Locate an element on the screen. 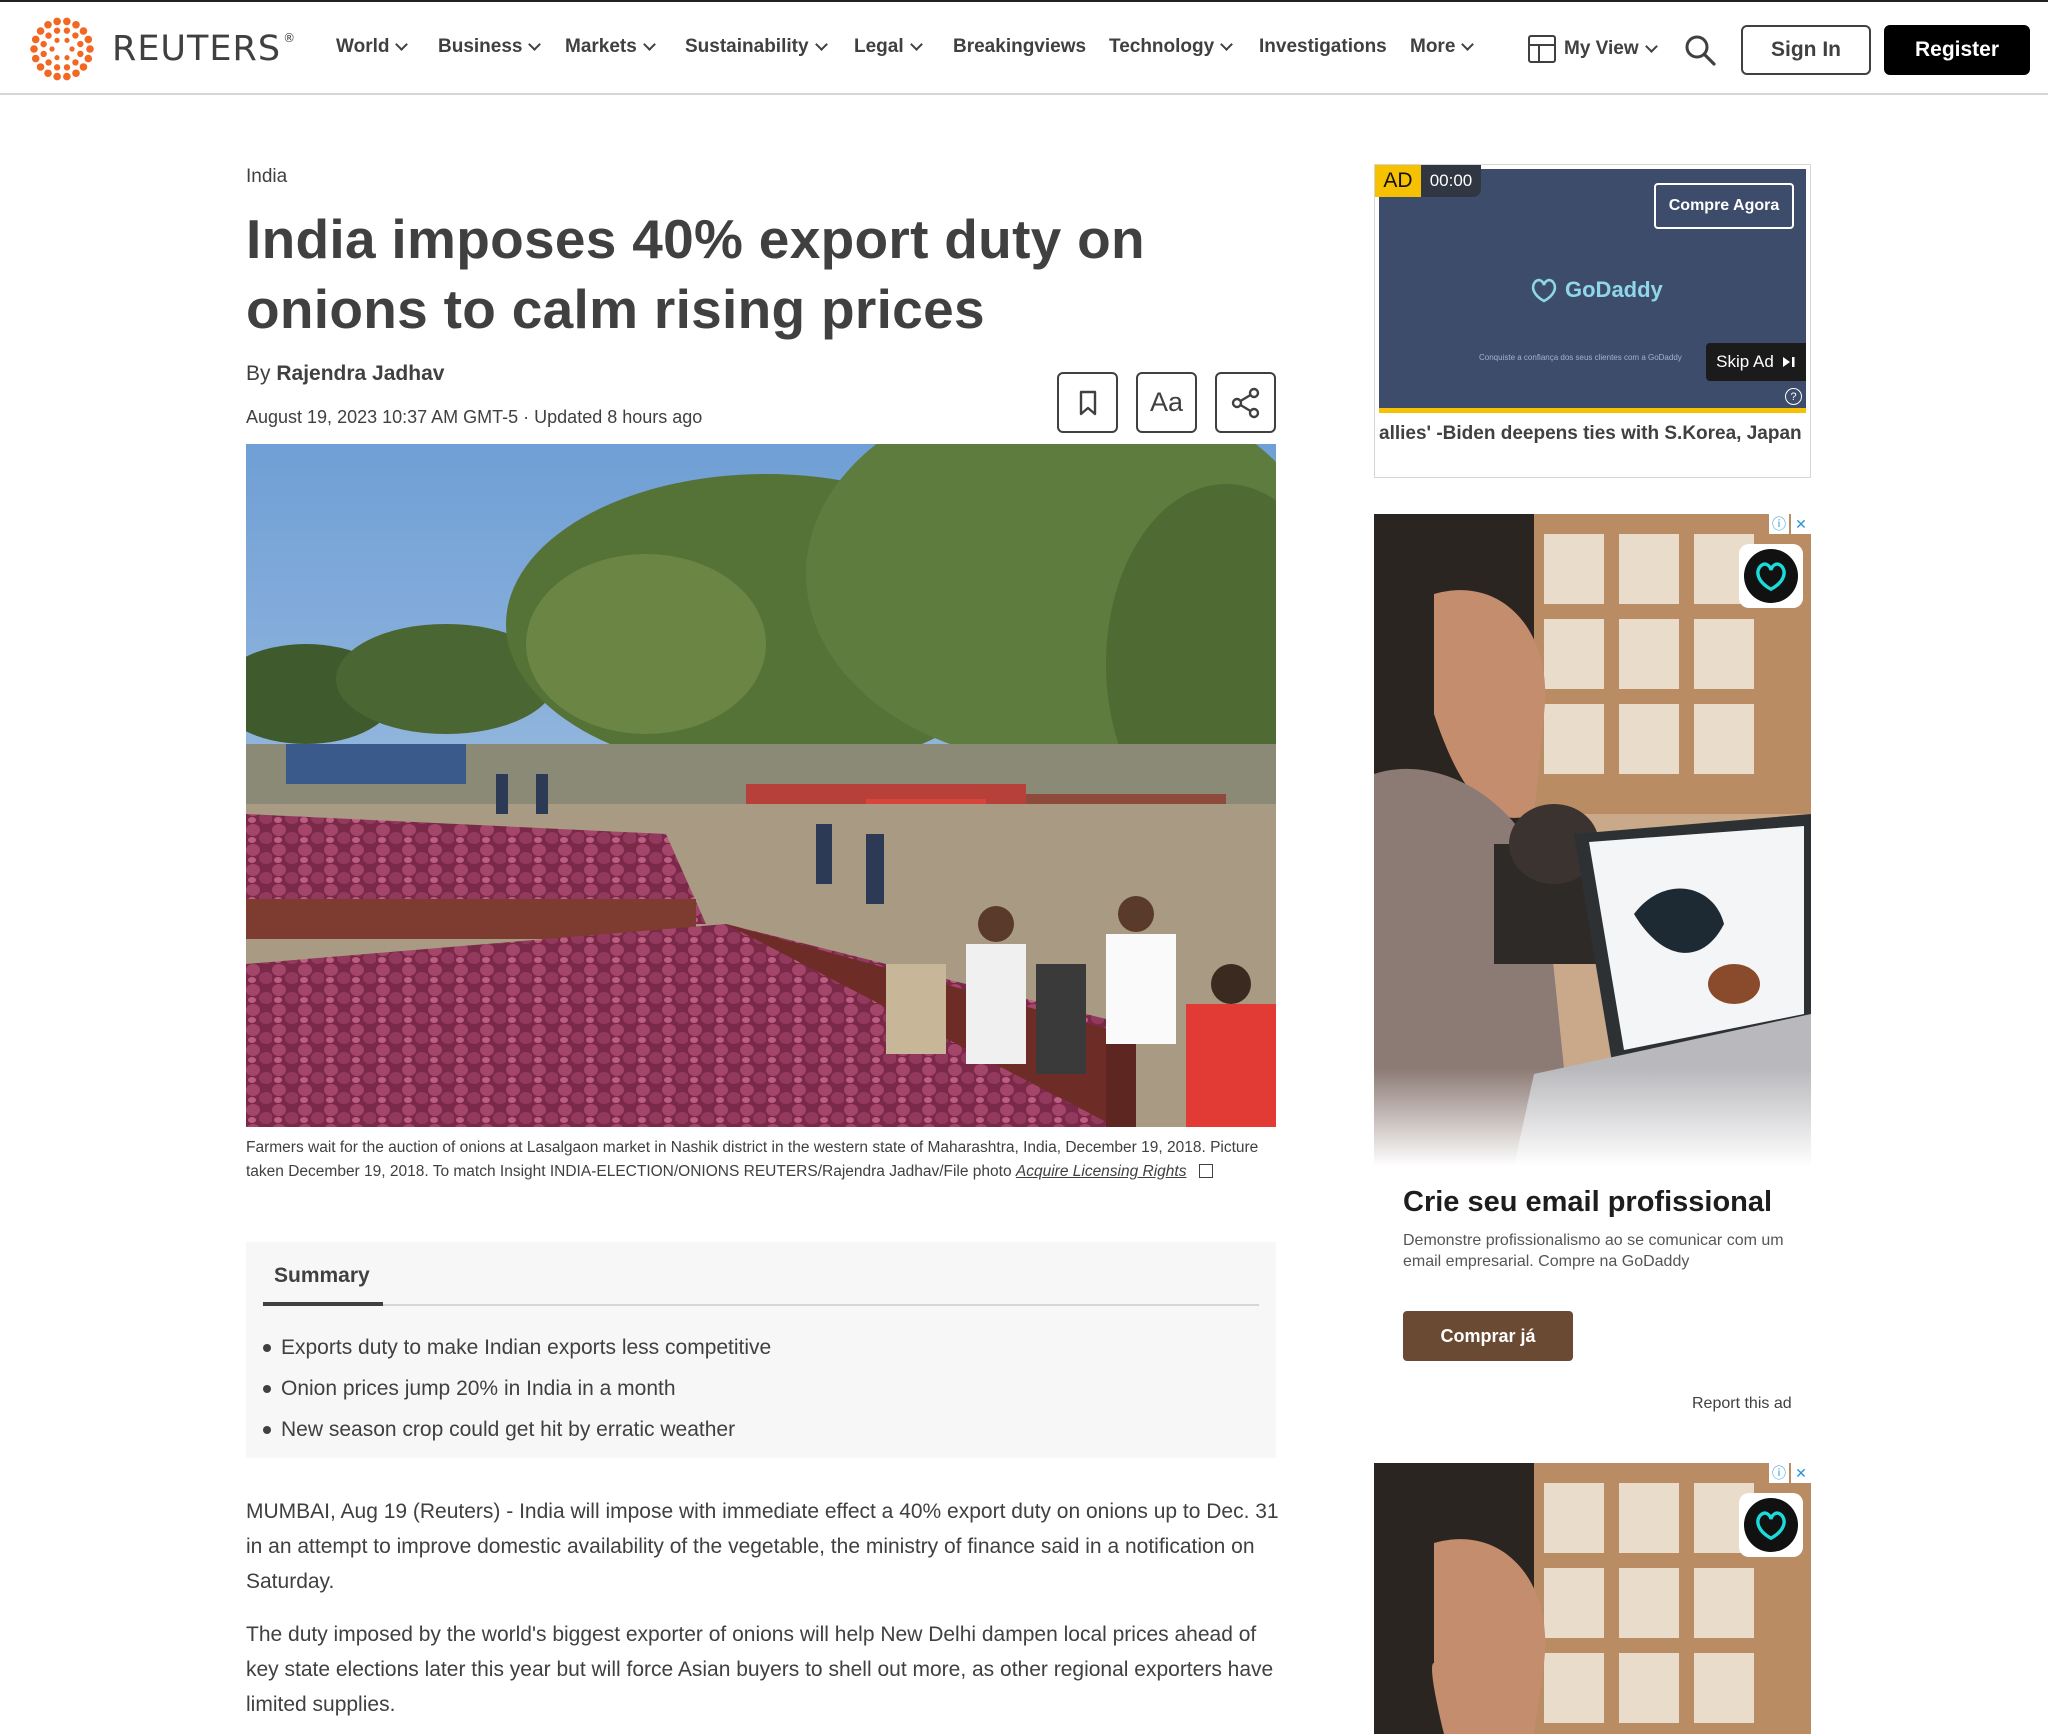 This screenshot has width=2048, height=1734. skip-icon is located at coordinates (1788, 362).